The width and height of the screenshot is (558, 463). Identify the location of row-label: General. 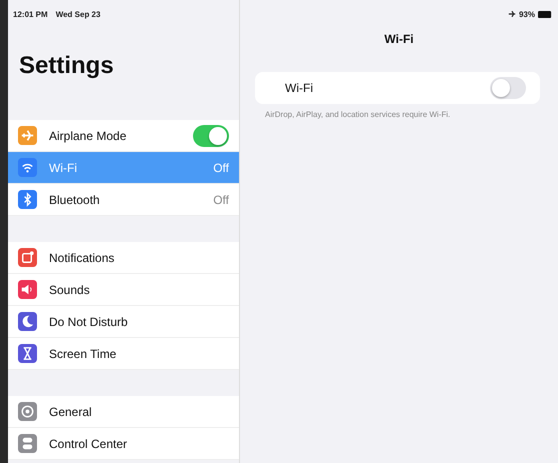
(71, 411).